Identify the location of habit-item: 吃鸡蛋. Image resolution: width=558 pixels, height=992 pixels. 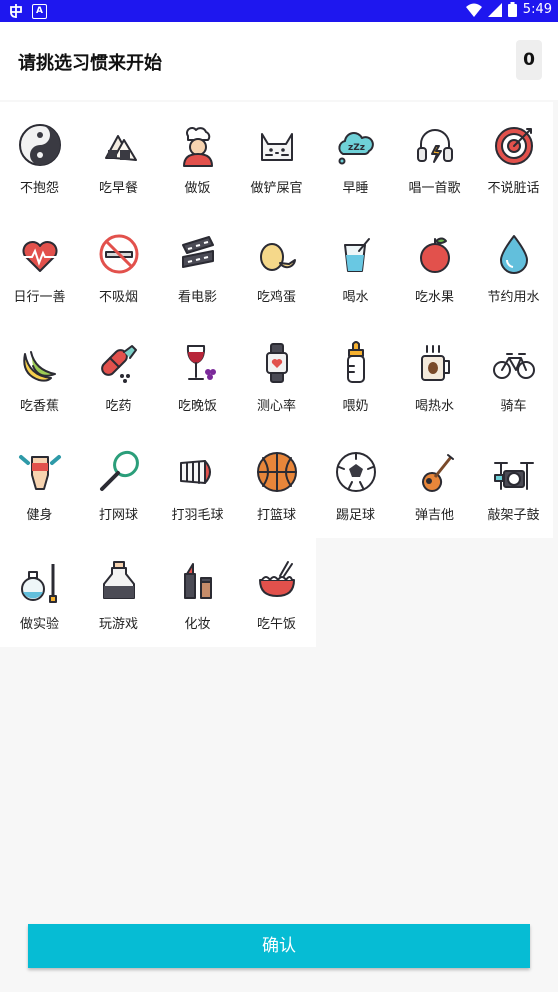
(276, 265).